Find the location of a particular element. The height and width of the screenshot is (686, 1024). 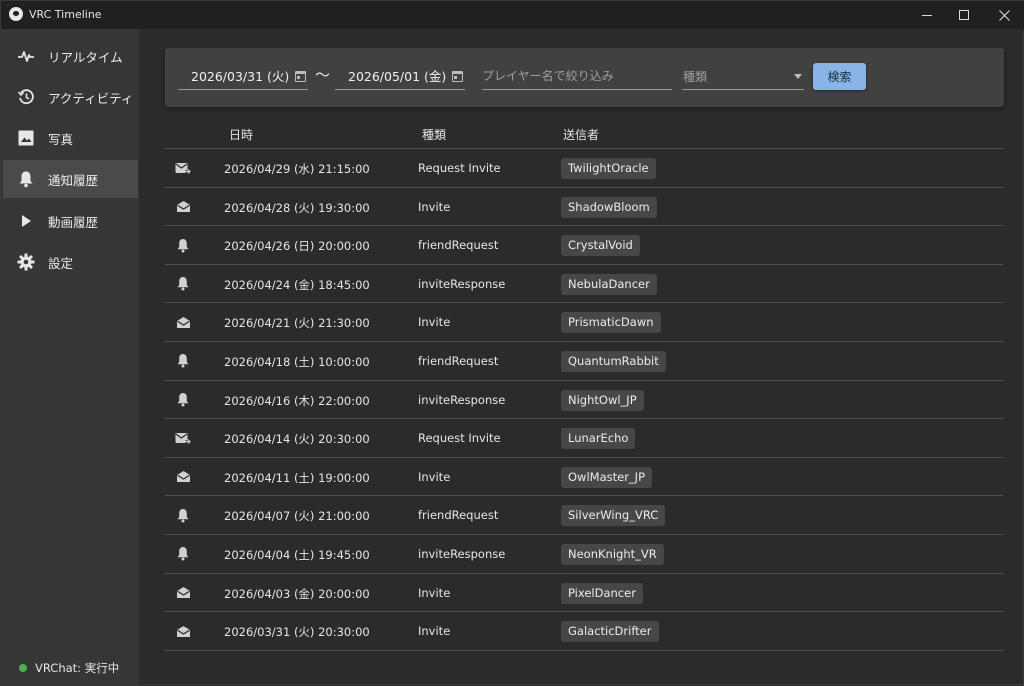

type-select-placeholder: 種類 is located at coordinates (695, 77).